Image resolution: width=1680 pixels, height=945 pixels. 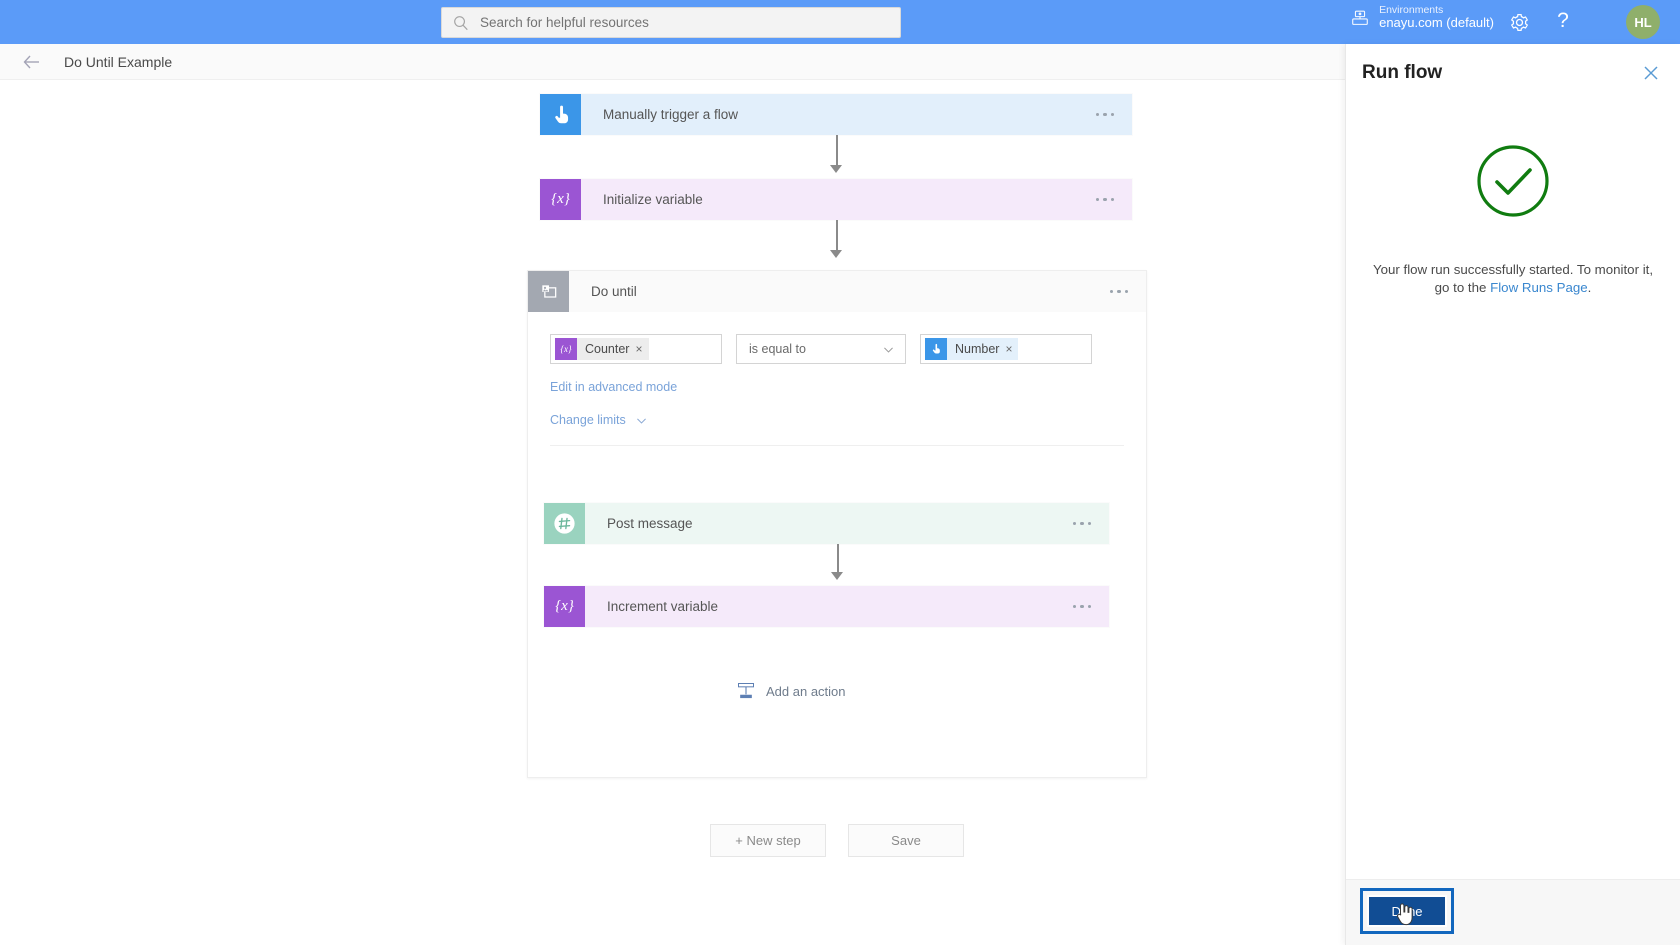 I want to click on settings-button, so click(x=1519, y=22).